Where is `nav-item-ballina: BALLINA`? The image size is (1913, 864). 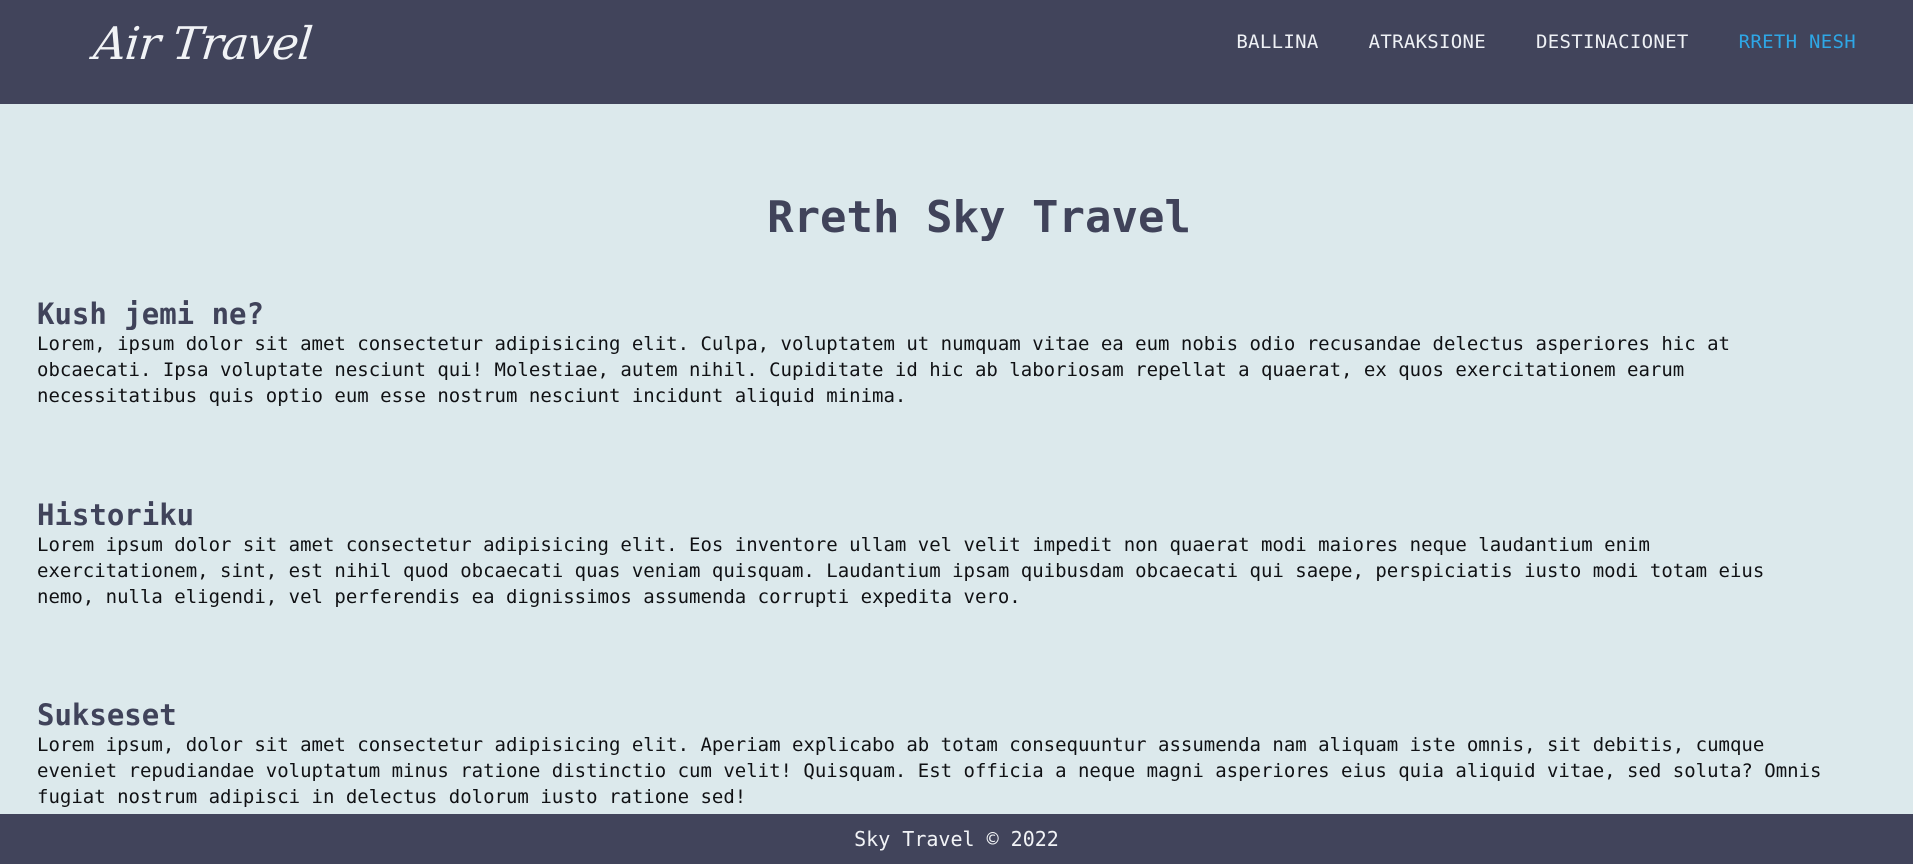
nav-item-ballina: BALLINA is located at coordinates (1277, 42).